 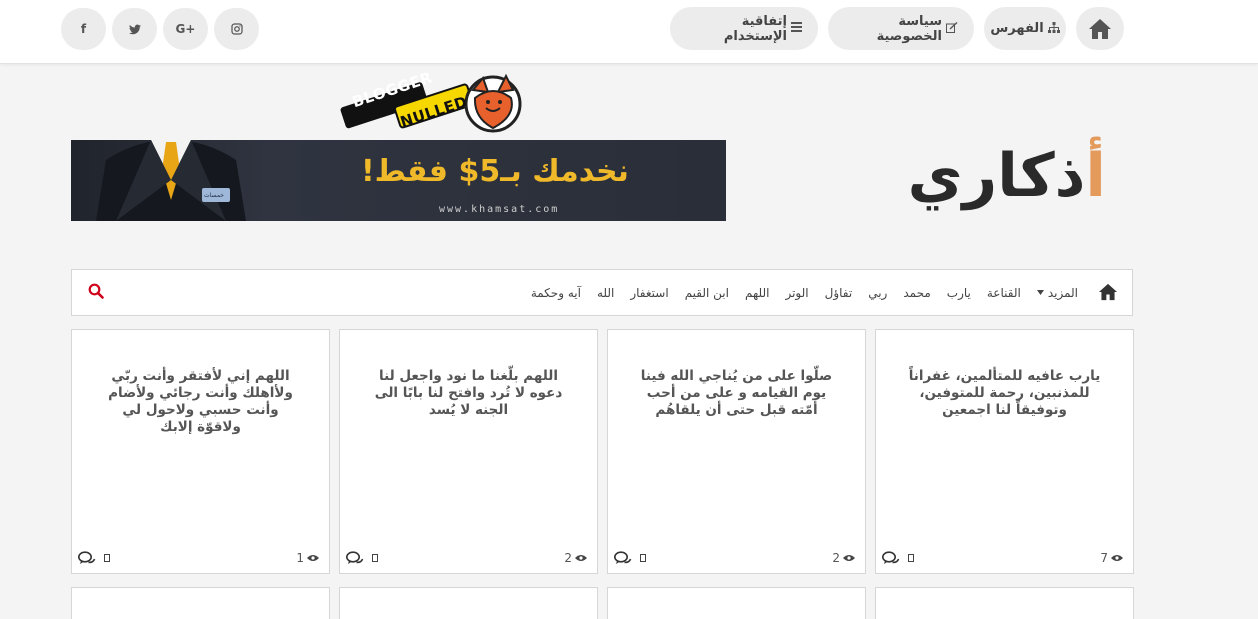 I want to click on banner-badge-tag: خمسات, so click(x=214, y=195).